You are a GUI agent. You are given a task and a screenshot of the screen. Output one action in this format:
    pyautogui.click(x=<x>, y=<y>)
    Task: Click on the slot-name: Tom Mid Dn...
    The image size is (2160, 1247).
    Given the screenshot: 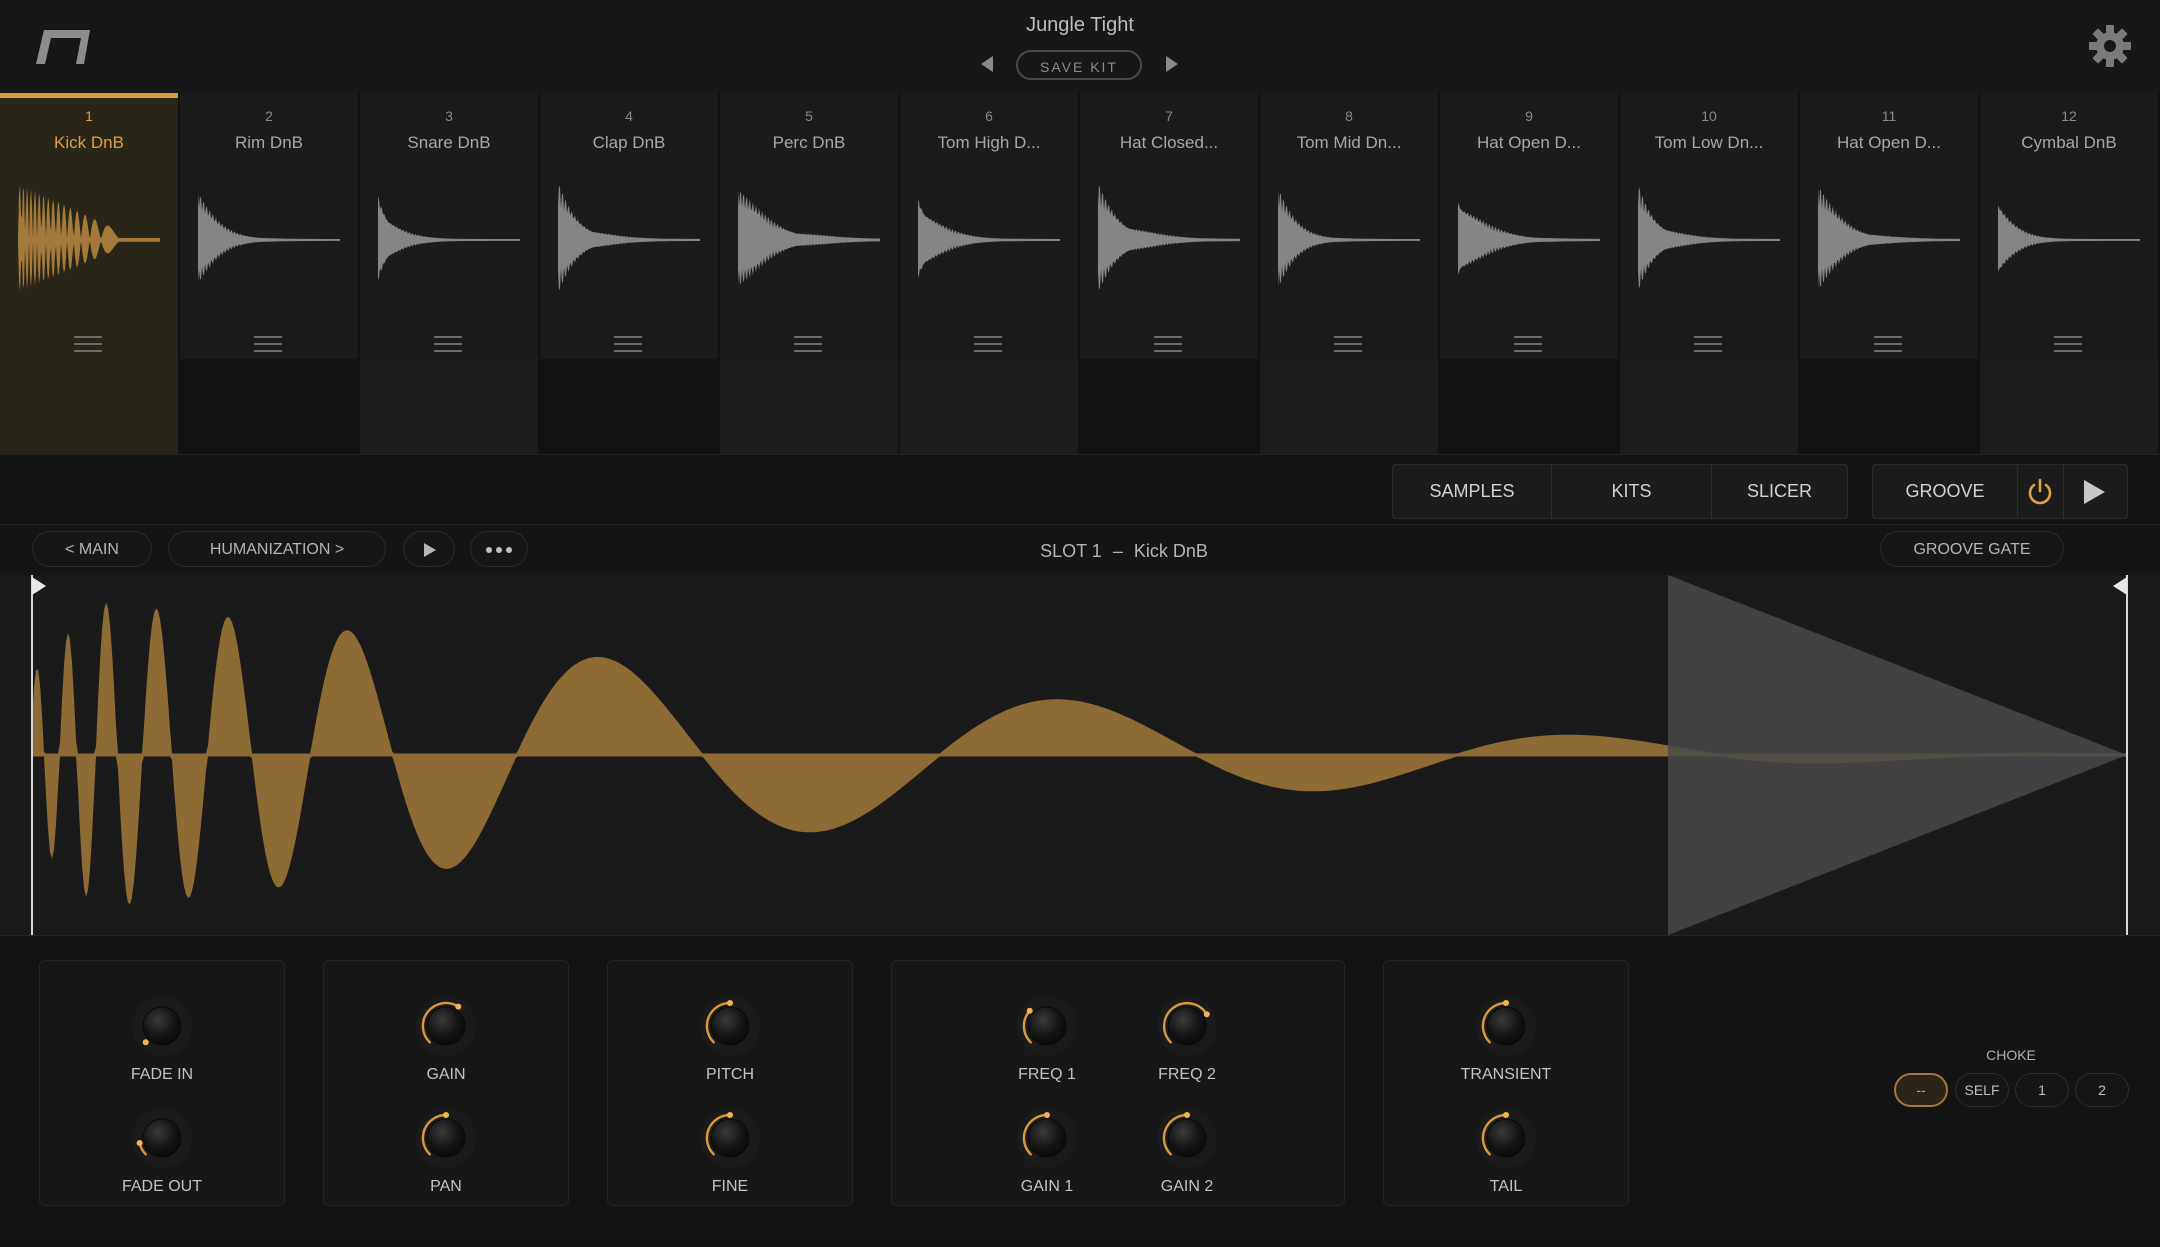 What is the action you would take?
    pyautogui.click(x=1349, y=142)
    